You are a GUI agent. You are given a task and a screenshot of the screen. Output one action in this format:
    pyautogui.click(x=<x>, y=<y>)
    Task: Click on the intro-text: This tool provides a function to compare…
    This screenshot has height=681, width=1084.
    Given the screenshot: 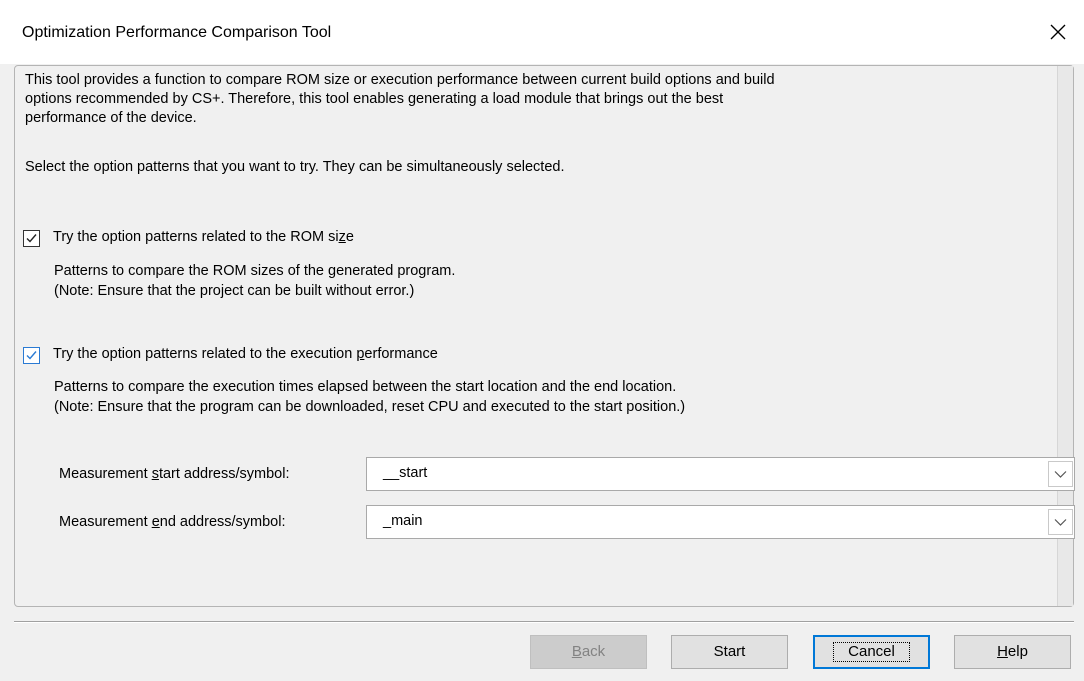 What is the action you would take?
    pyautogui.click(x=400, y=99)
    